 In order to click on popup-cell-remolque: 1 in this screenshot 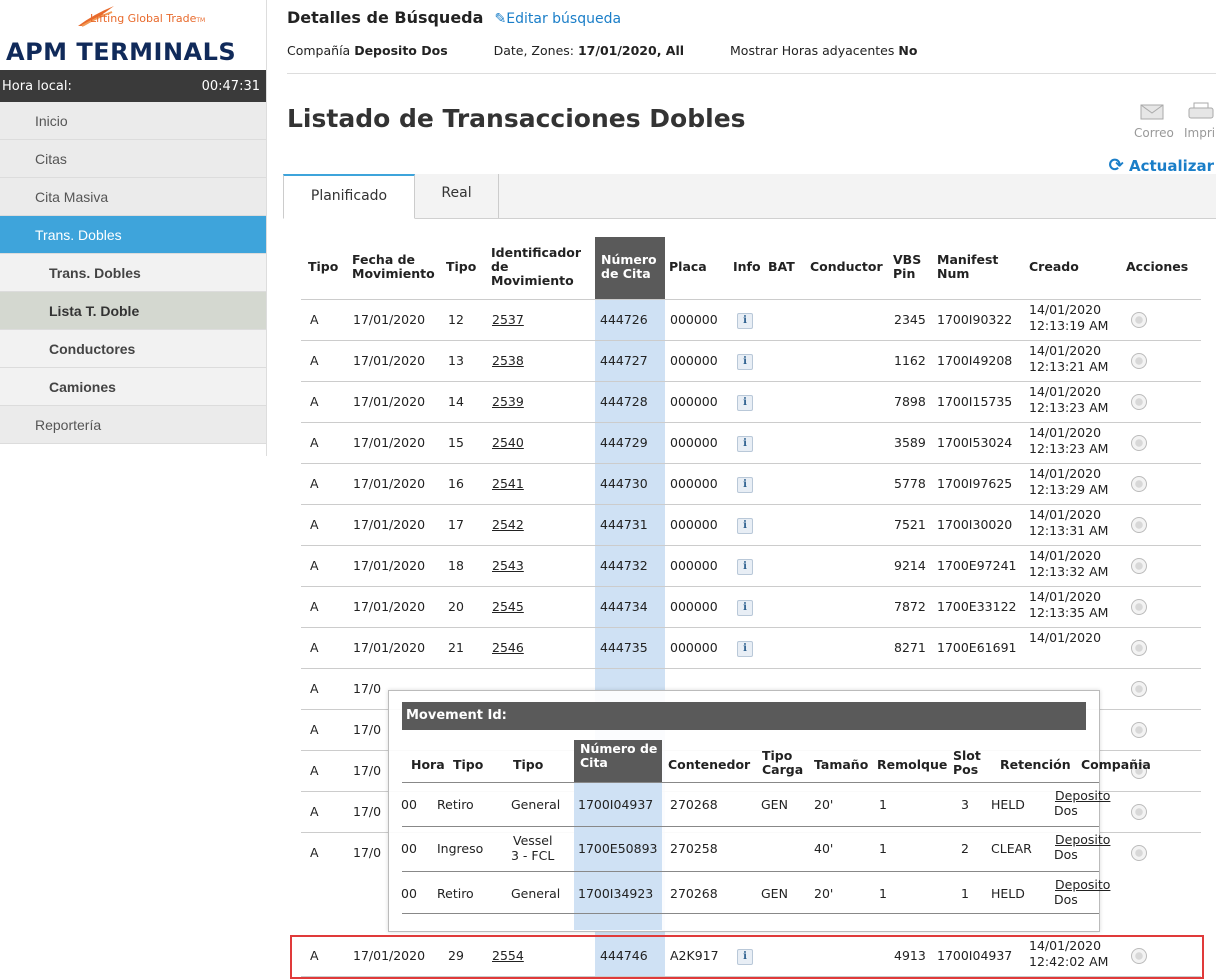, I will do `click(883, 893)`.